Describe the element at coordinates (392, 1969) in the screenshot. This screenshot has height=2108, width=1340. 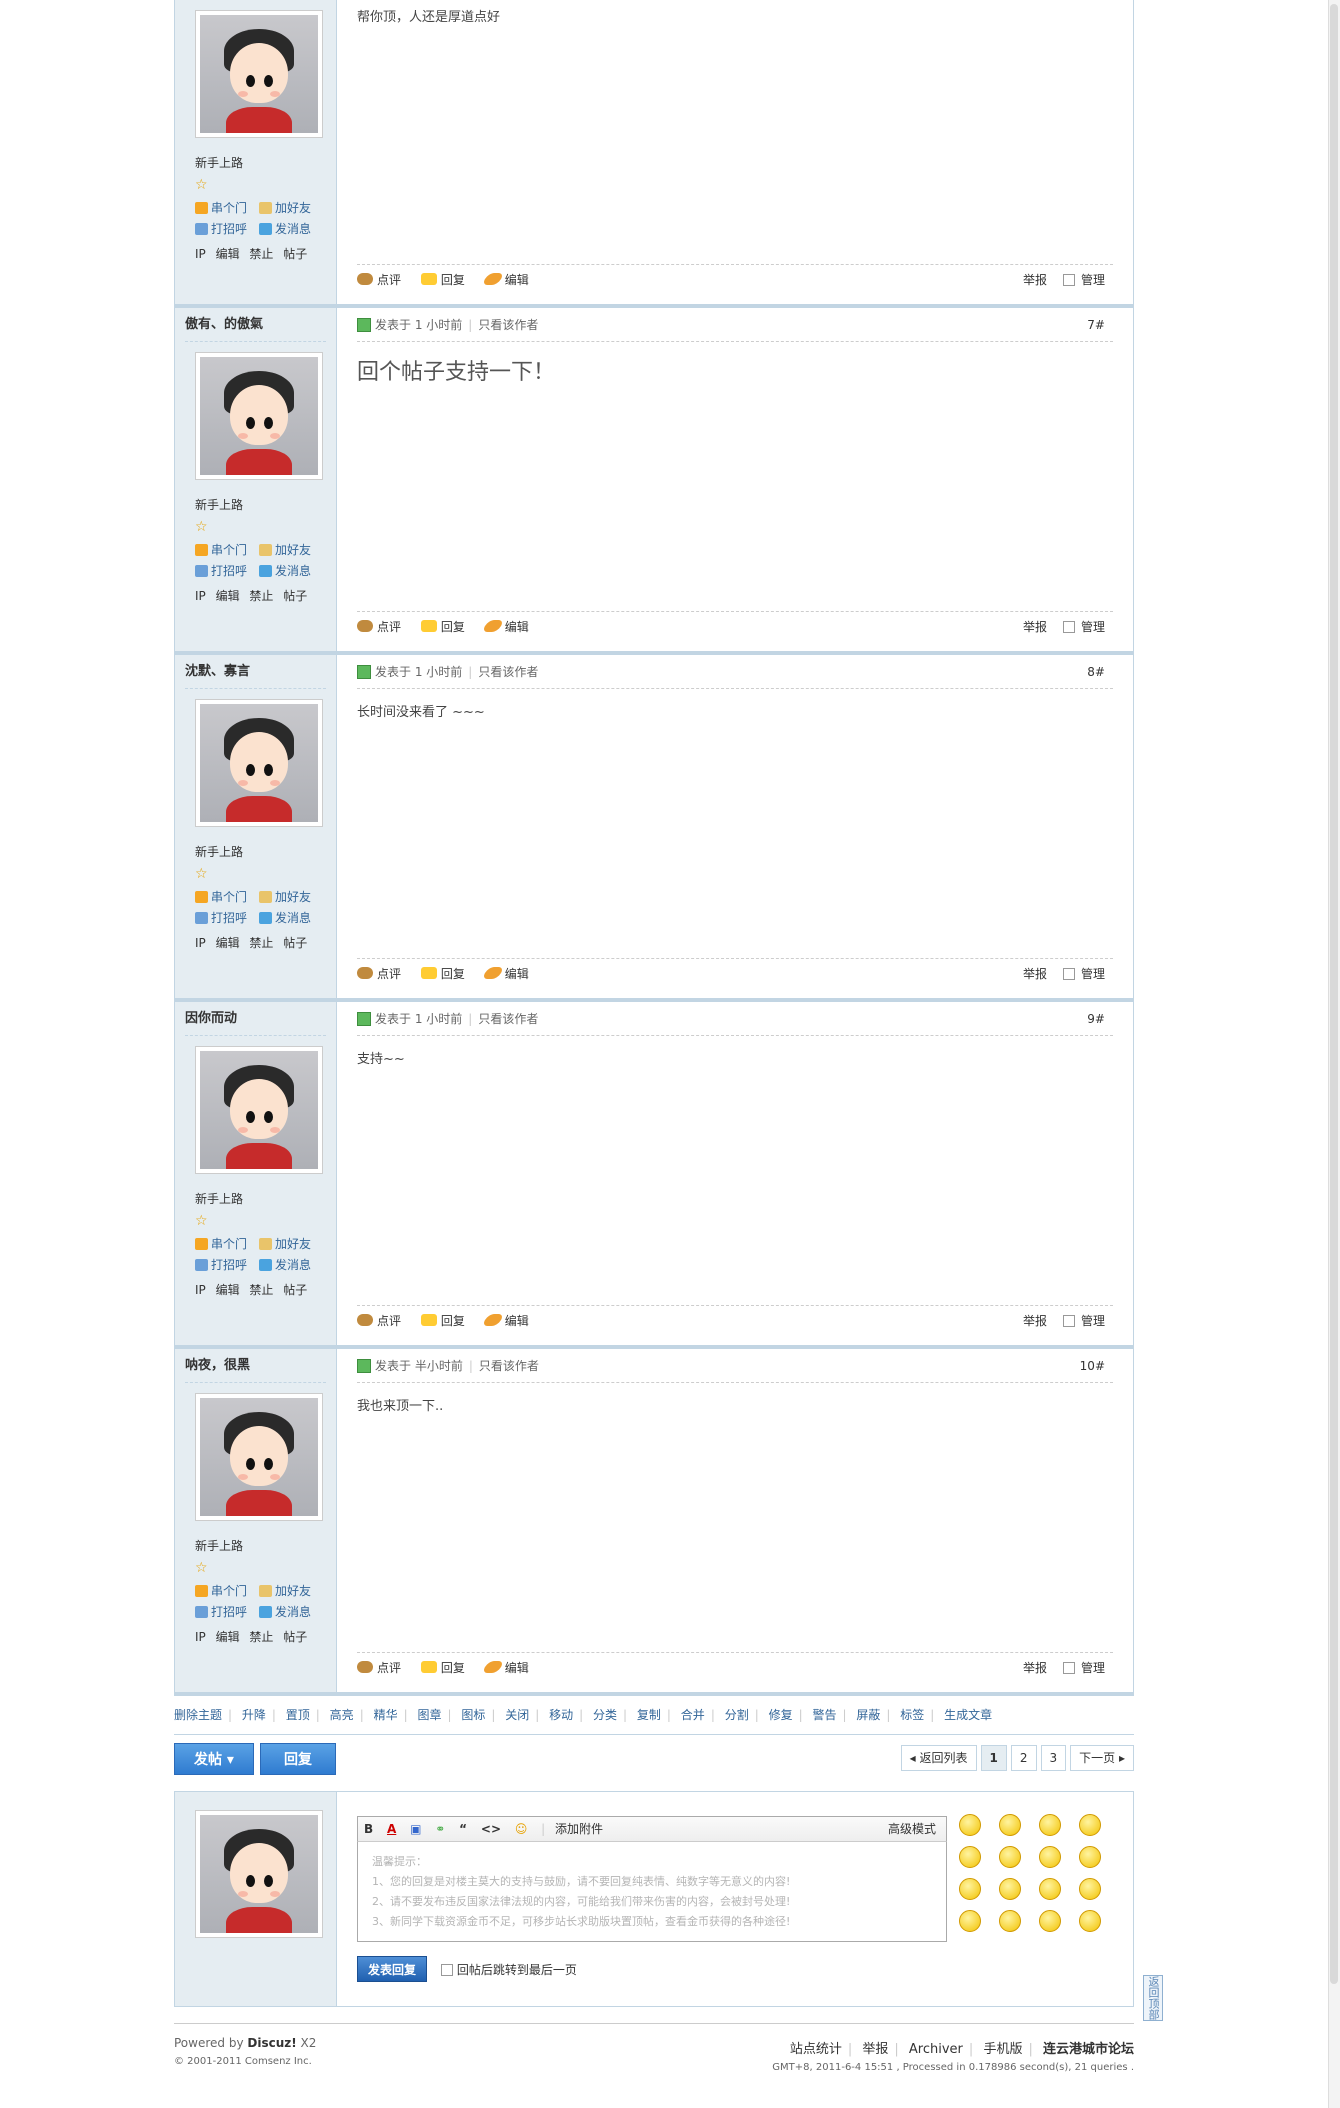
I see `submit-reply-button: 发表回复` at that location.